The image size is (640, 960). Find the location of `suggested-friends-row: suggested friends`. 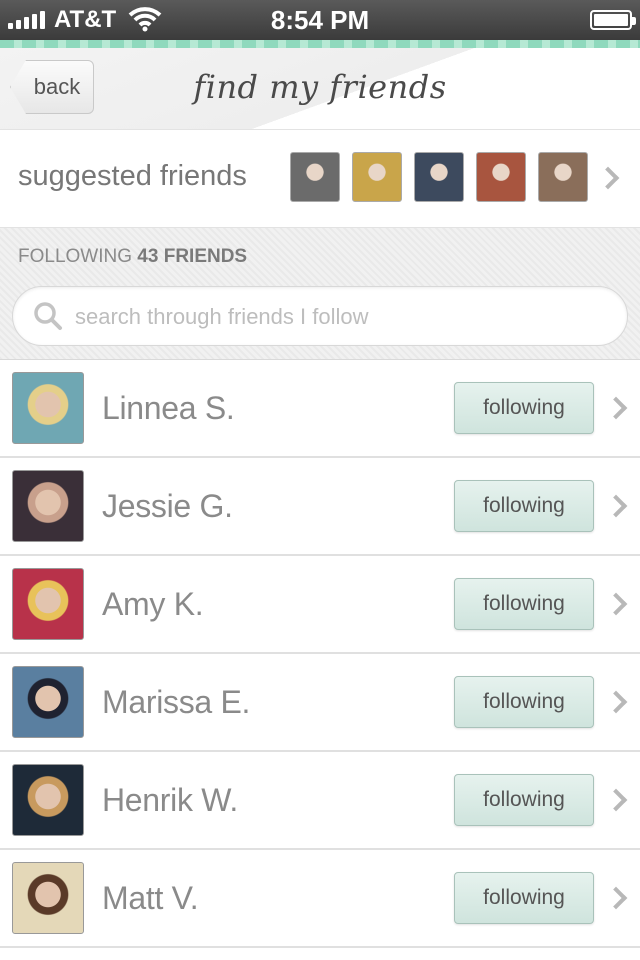

suggested-friends-row: suggested friends is located at coordinates (320, 179).